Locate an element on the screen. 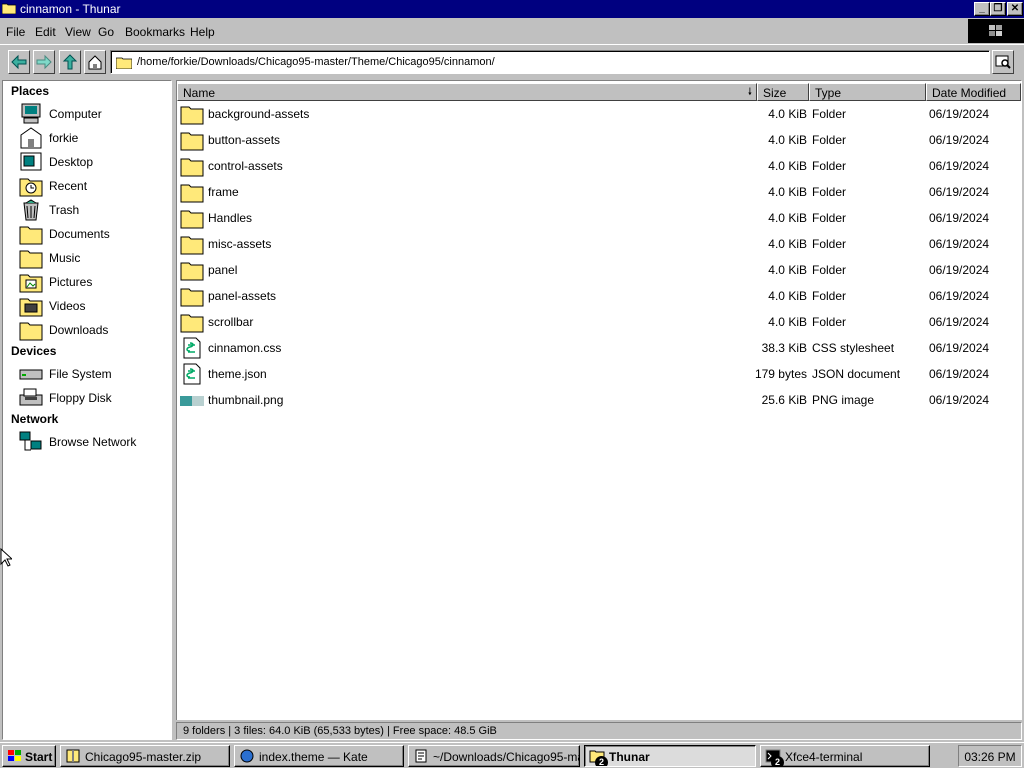 The height and width of the screenshot is (768, 1024). file-size: 38.3 KiB is located at coordinates (784, 348).